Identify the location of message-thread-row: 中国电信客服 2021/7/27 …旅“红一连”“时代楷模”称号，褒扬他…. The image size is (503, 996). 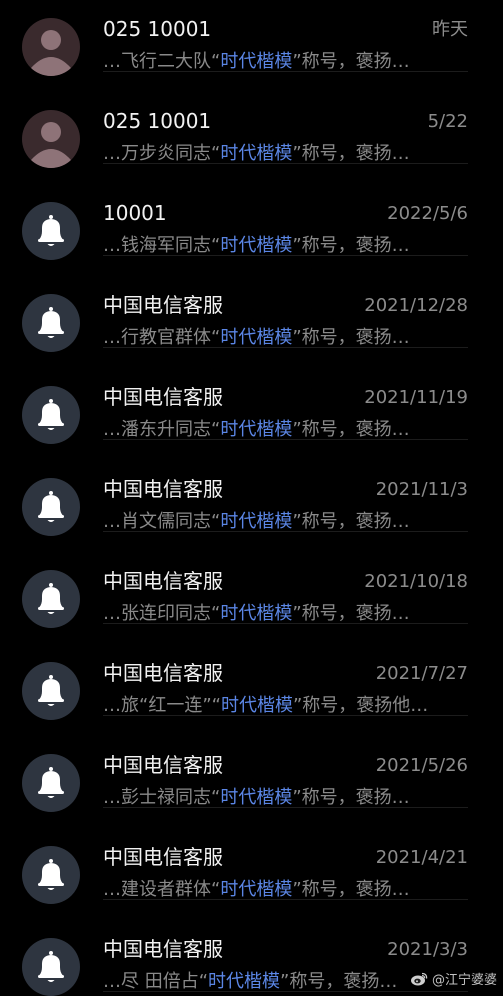
(251, 672).